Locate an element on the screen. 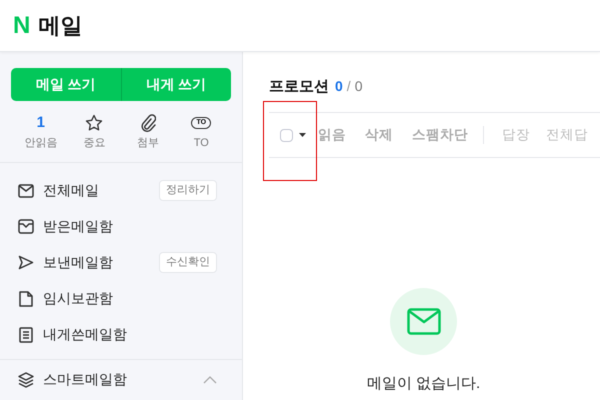 The width and height of the screenshot is (600, 400). folder-title: 프로모션 is located at coordinates (299, 87).